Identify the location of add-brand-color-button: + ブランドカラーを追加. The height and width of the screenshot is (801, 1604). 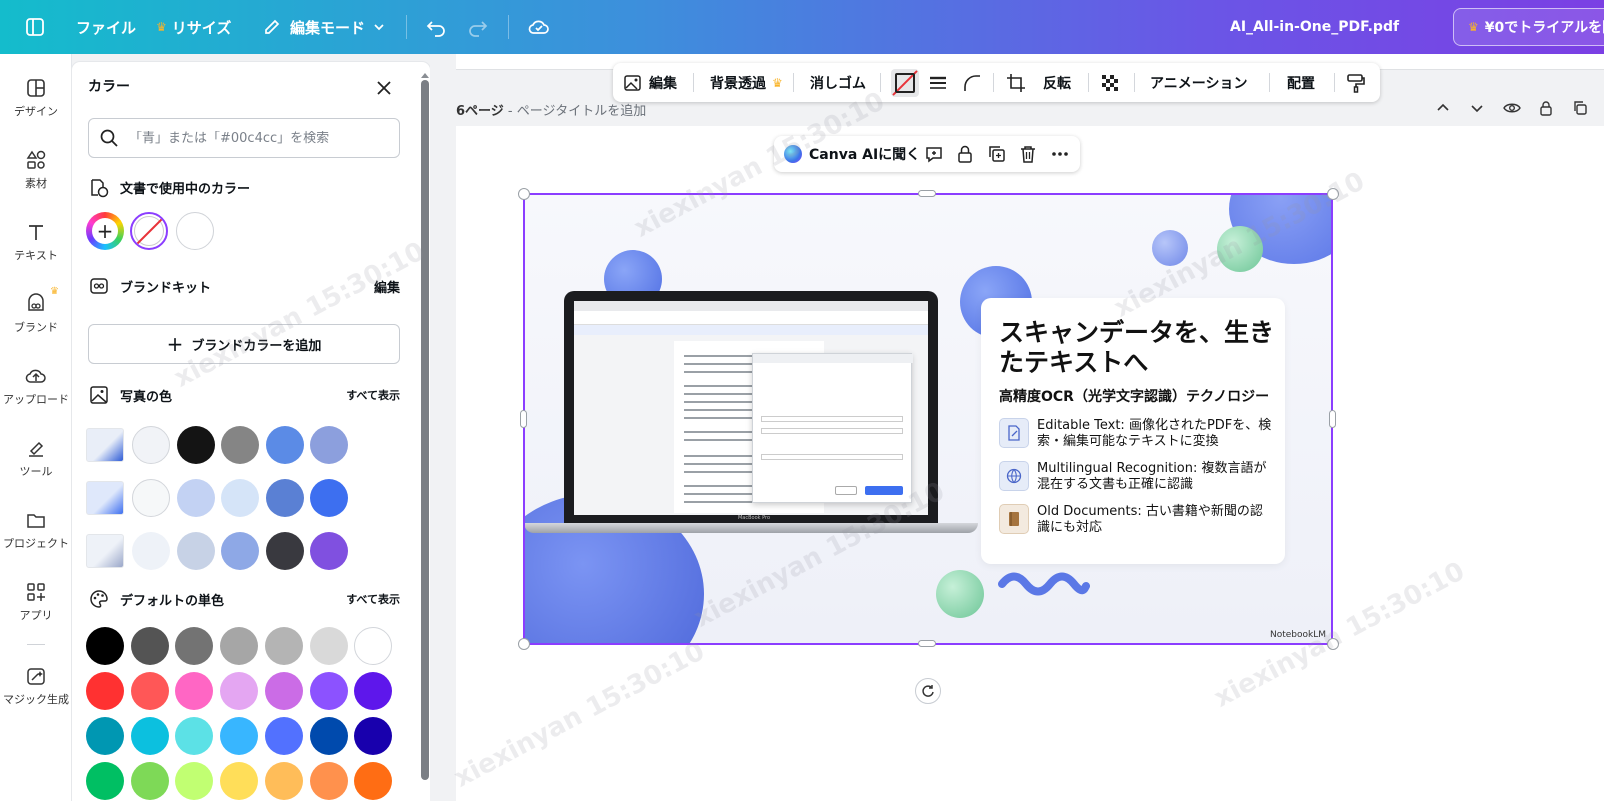
(244, 344).